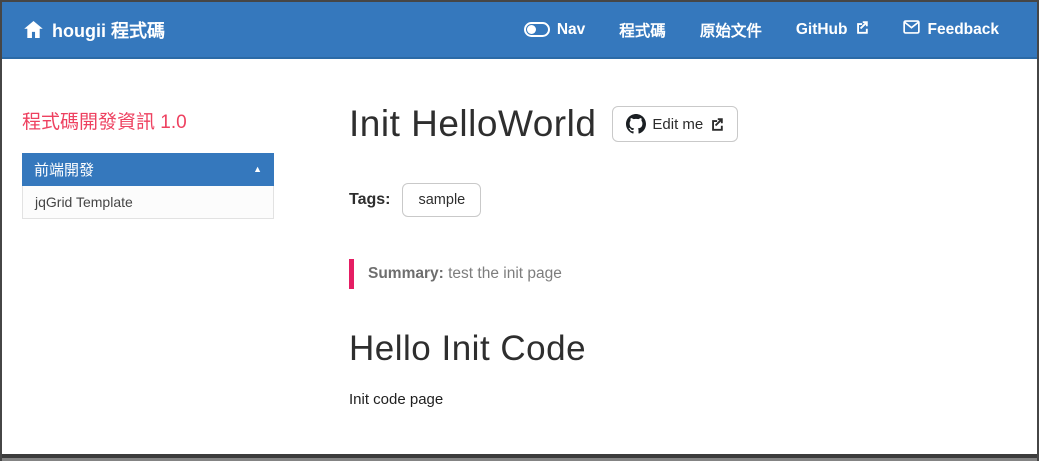 The width and height of the screenshot is (1039, 461). What do you see at coordinates (912, 29) in the screenshot?
I see `envelope-icon` at bounding box center [912, 29].